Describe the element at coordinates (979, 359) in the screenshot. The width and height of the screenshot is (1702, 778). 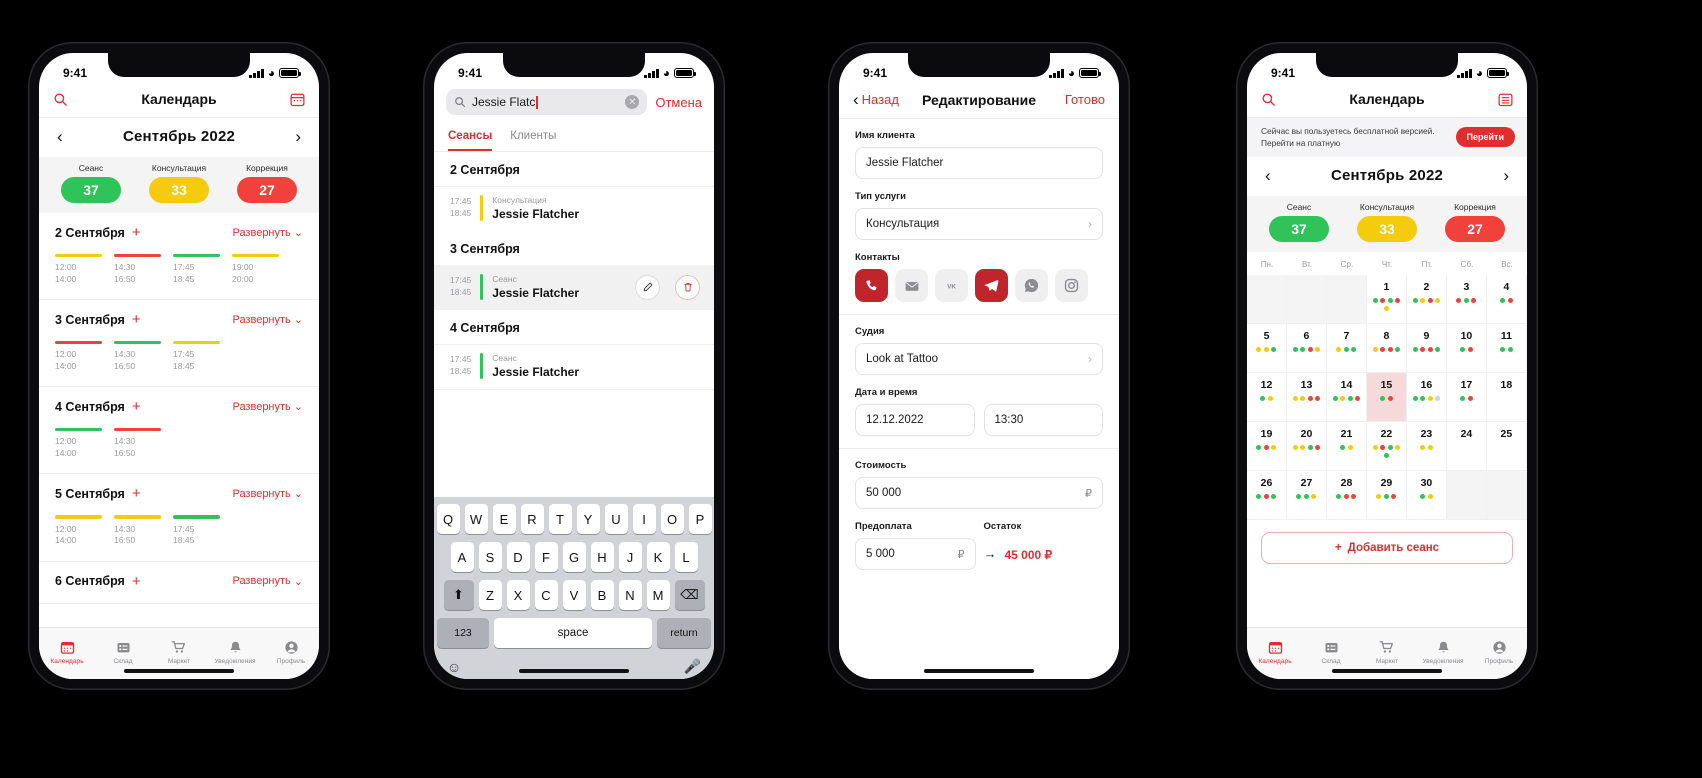
I see `master-field: Look at Tattoo ›` at that location.